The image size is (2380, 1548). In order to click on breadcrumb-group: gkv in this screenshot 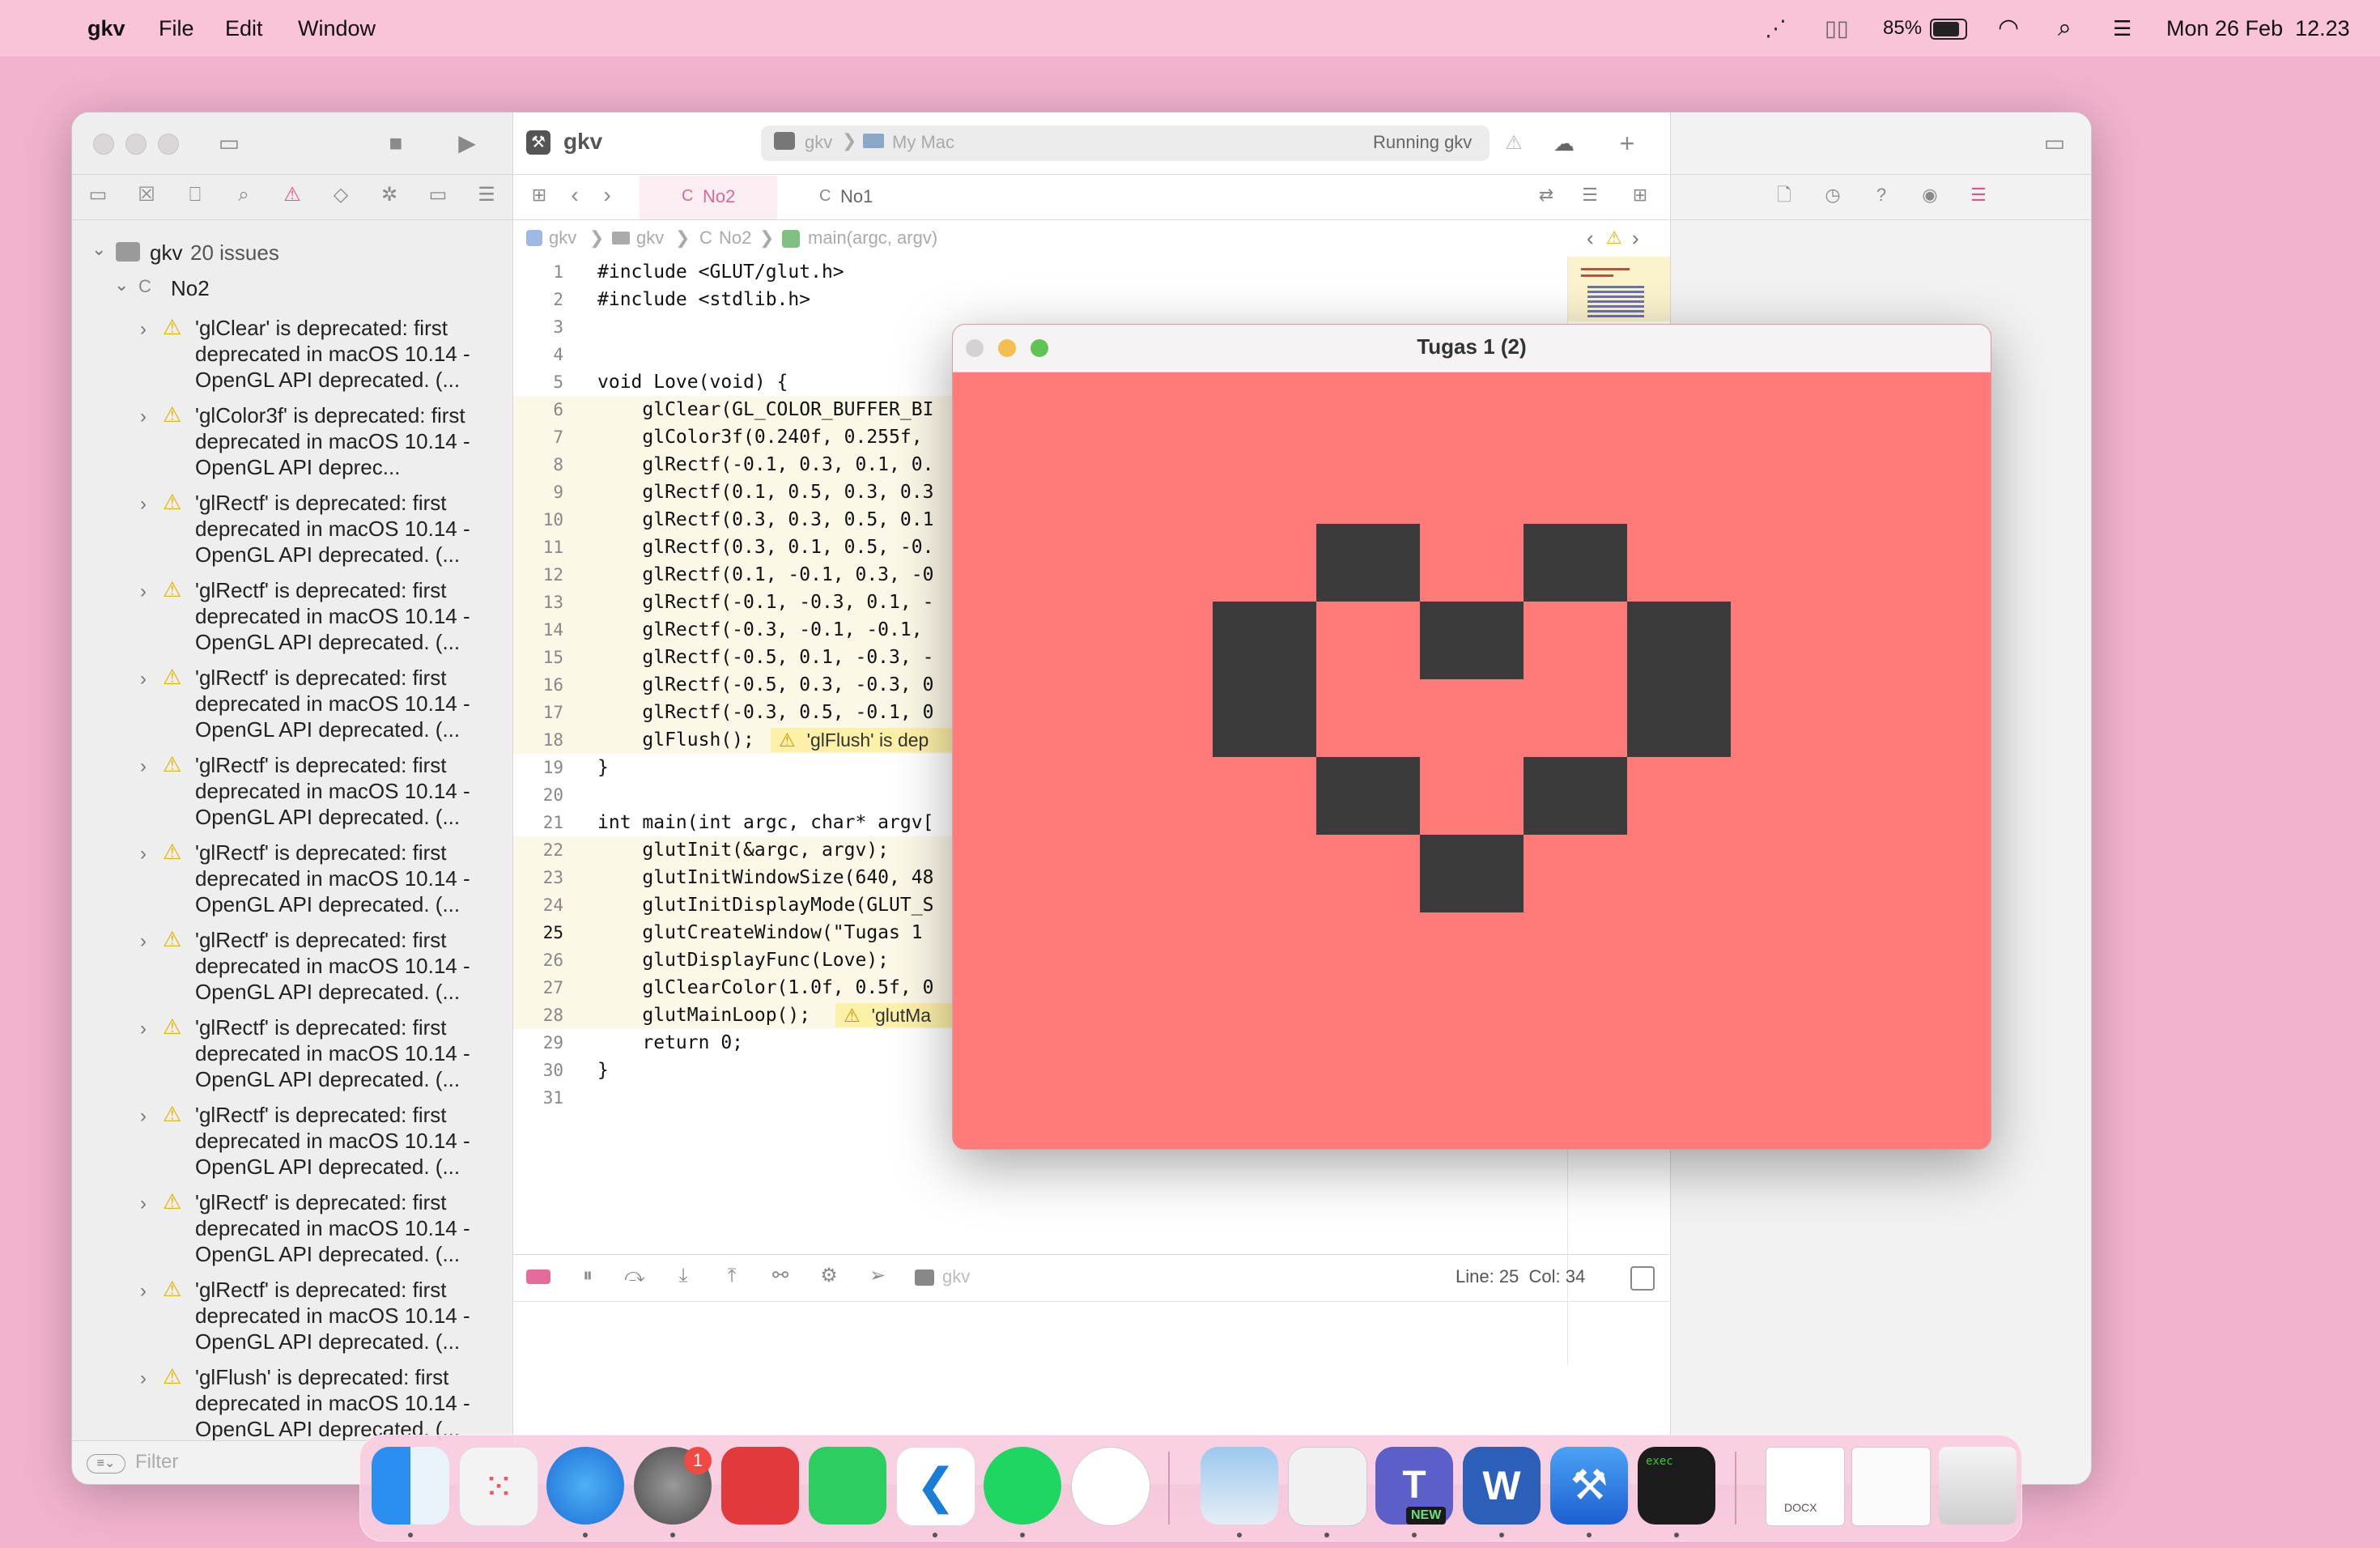, I will do `click(650, 238)`.